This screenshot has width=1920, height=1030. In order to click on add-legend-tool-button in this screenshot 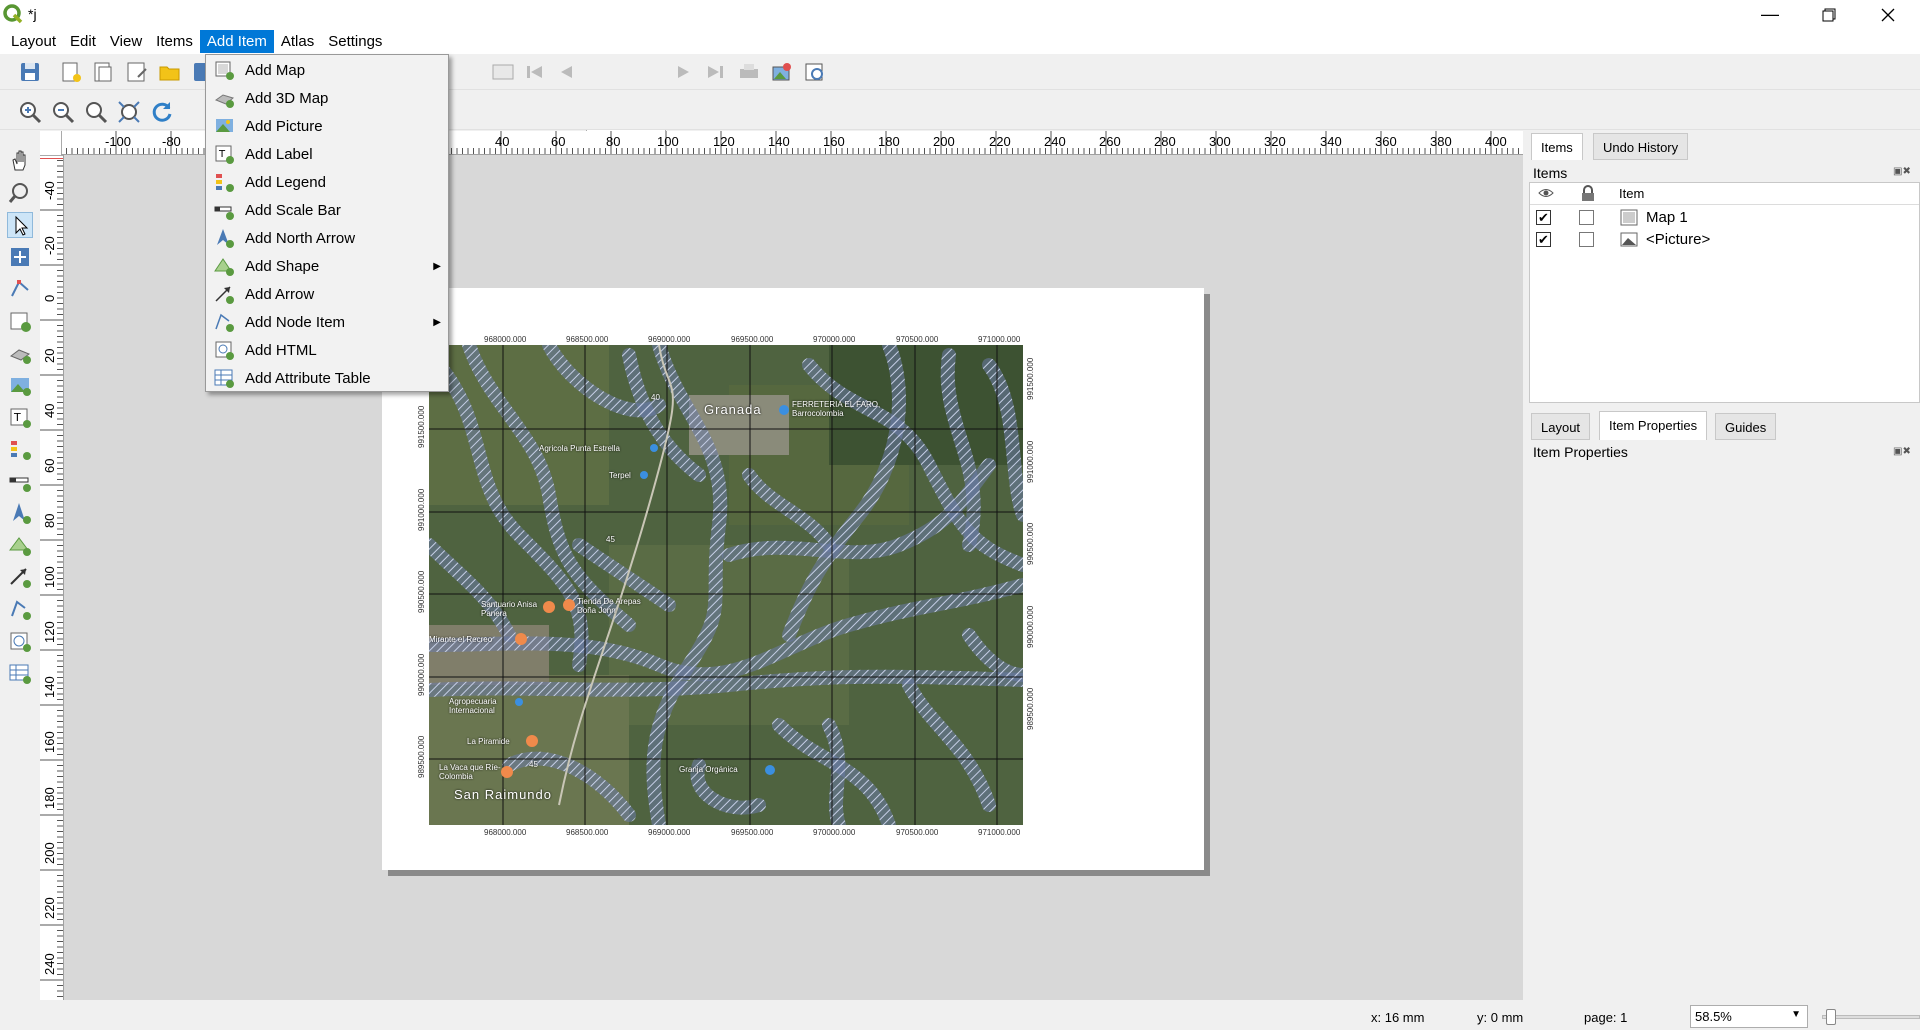, I will do `click(20, 449)`.